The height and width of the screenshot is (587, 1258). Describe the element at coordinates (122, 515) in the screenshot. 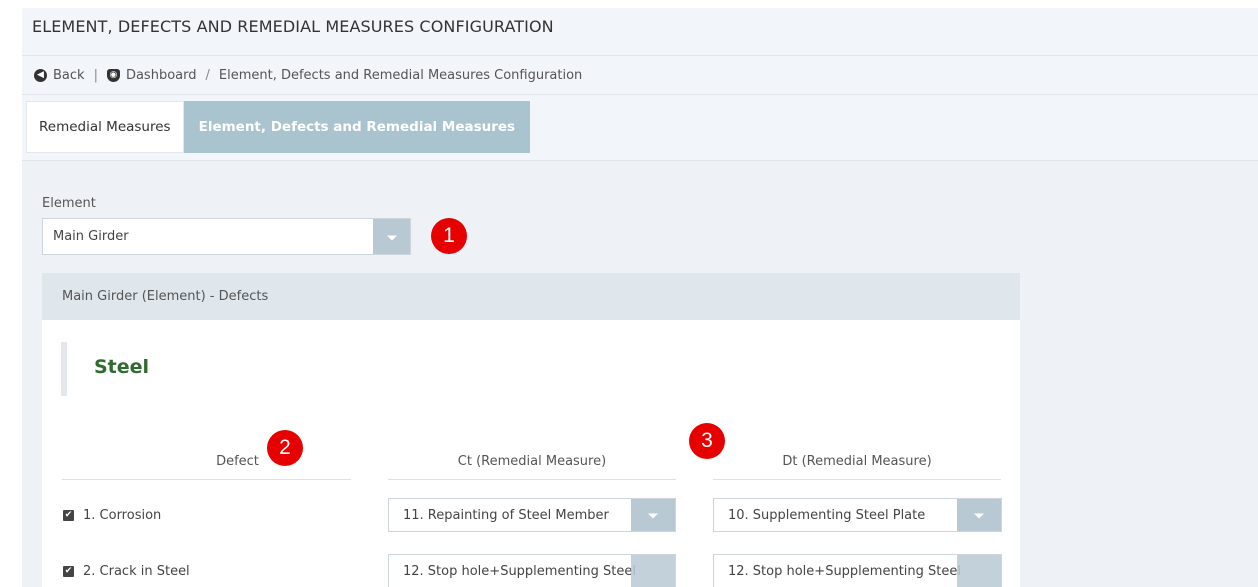

I see `defect-label: 1. Corrosion` at that location.